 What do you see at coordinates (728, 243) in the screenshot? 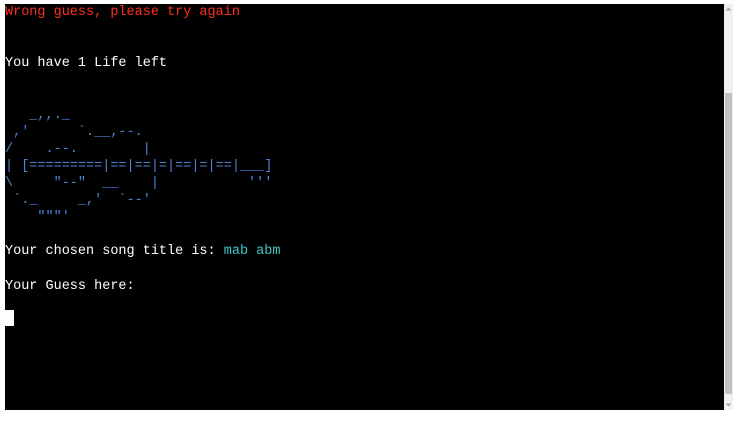
I see `scrollbar-thumb` at bounding box center [728, 243].